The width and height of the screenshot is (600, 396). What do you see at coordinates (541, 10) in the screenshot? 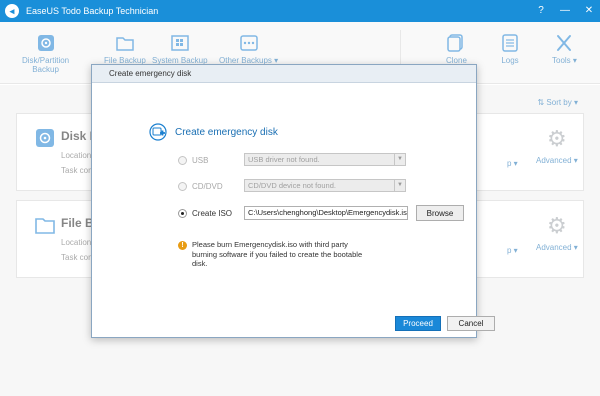
I see `help-icon: ?` at bounding box center [541, 10].